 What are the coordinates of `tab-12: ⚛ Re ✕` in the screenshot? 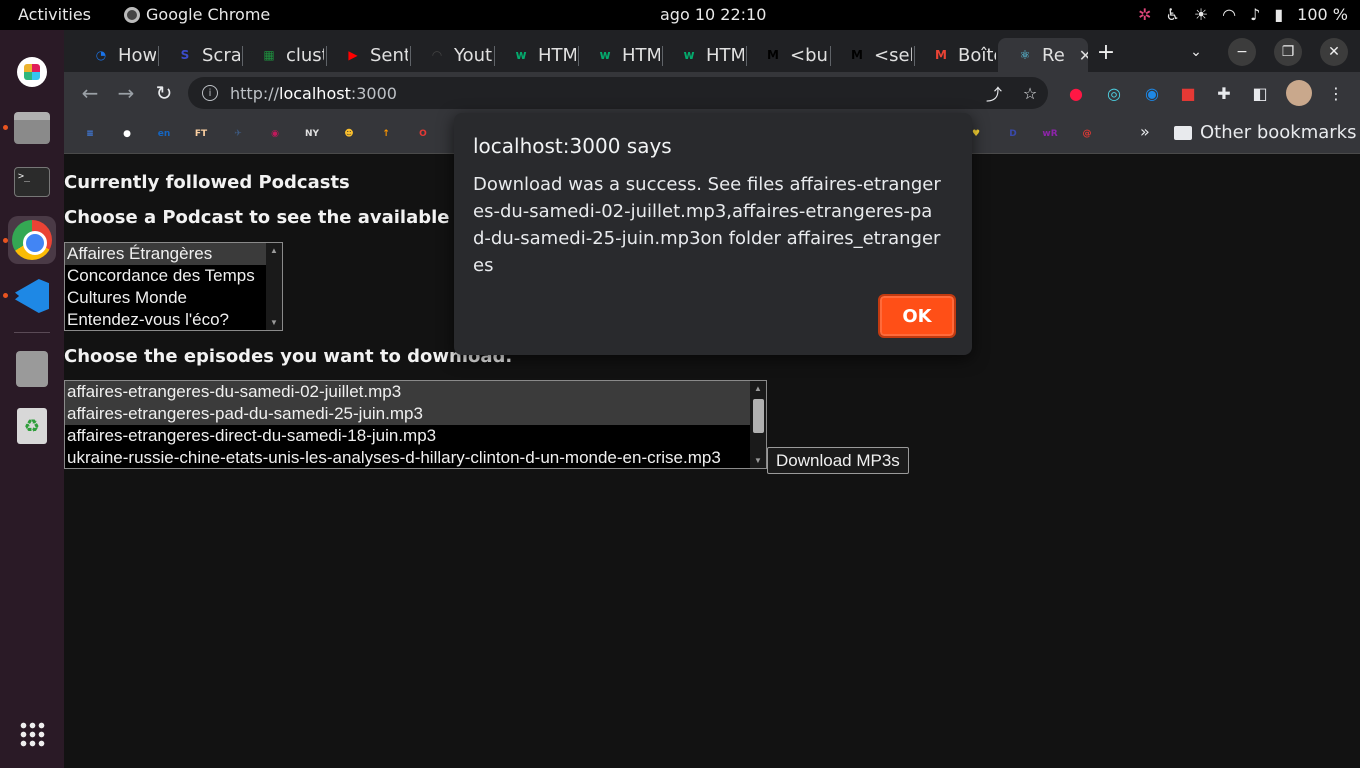 It's located at (1043, 55).